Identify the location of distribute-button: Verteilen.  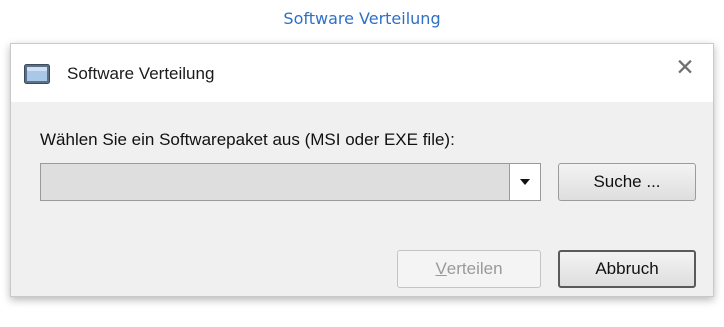
(469, 269).